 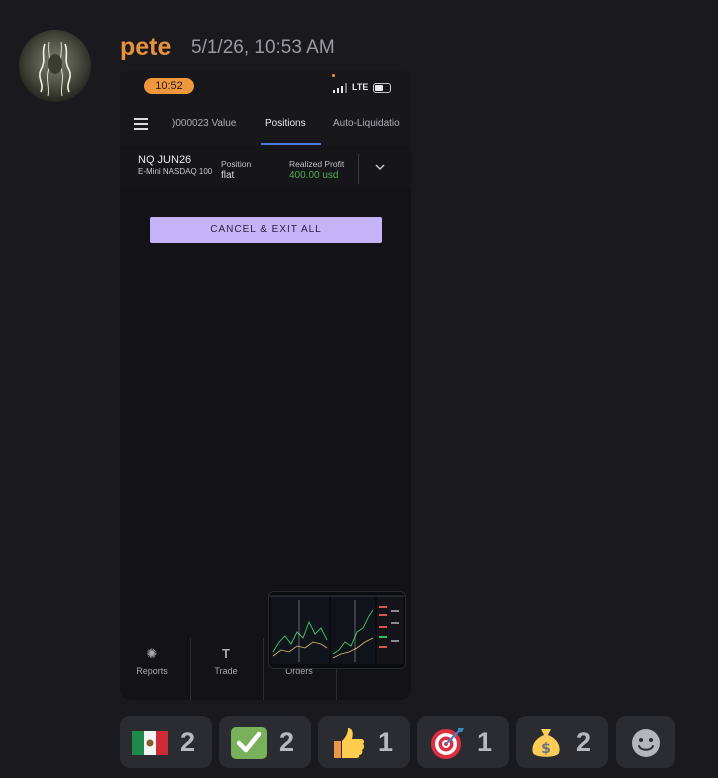 I want to click on reaction-thumbs-up: 1, so click(x=364, y=742).